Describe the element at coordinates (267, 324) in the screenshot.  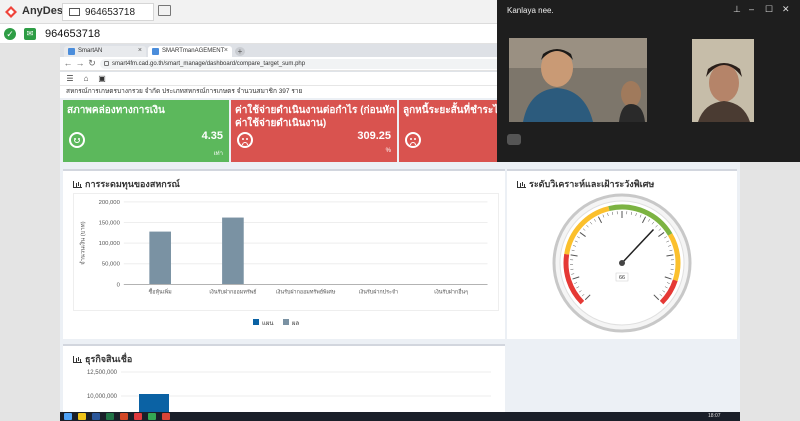
I see `legend-label: แผน` at that location.